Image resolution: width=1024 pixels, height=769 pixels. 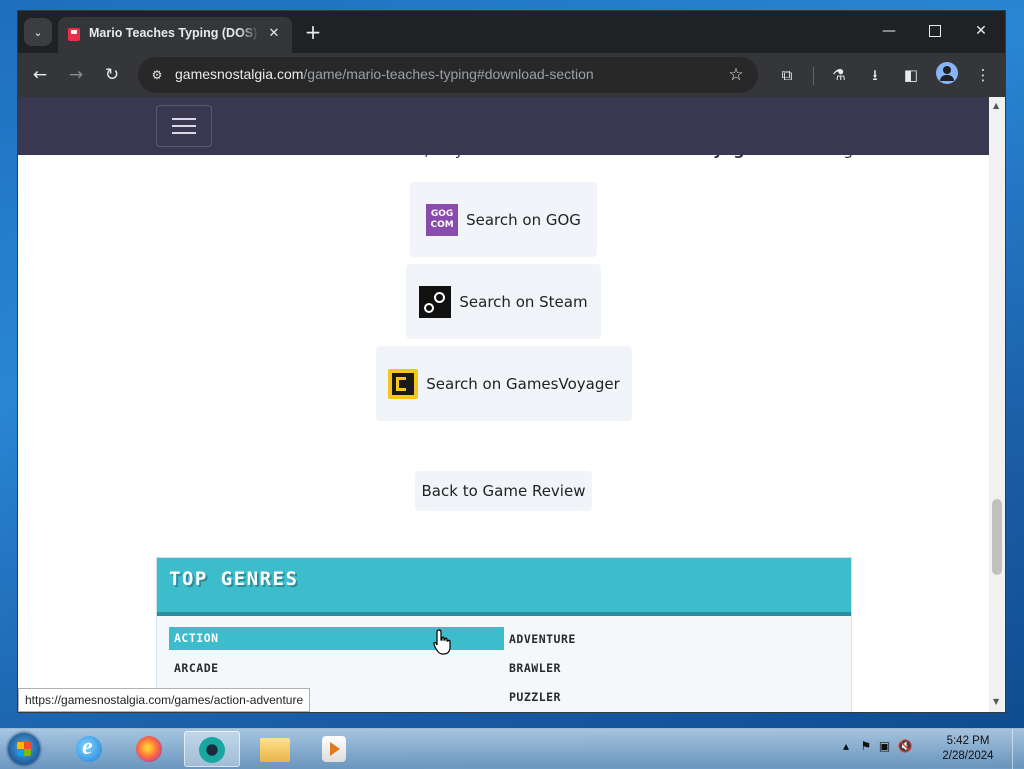 I want to click on start-button-icon, so click(x=24, y=749).